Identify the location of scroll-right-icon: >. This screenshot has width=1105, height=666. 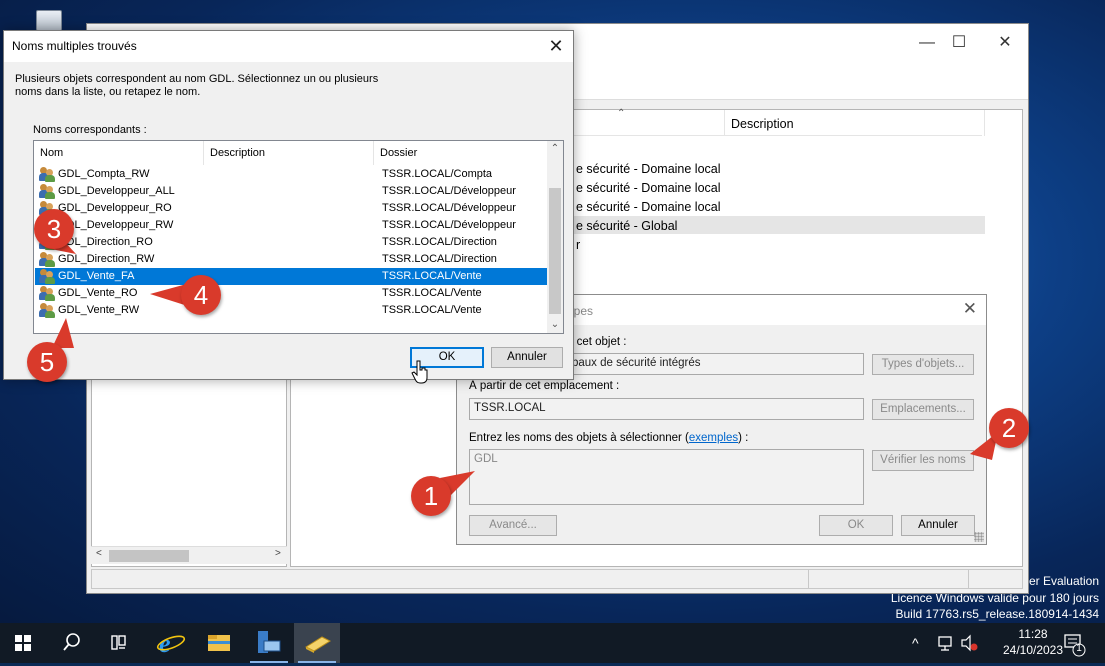
(278, 553).